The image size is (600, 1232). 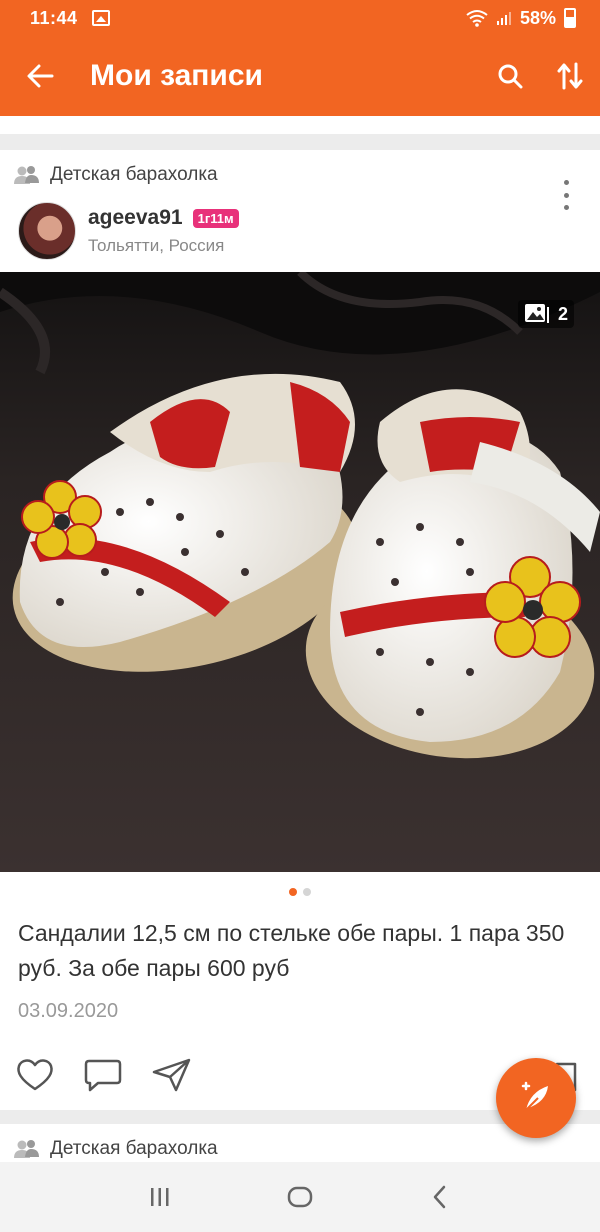 I want to click on sort-arrows-icon, so click(x=570, y=76).